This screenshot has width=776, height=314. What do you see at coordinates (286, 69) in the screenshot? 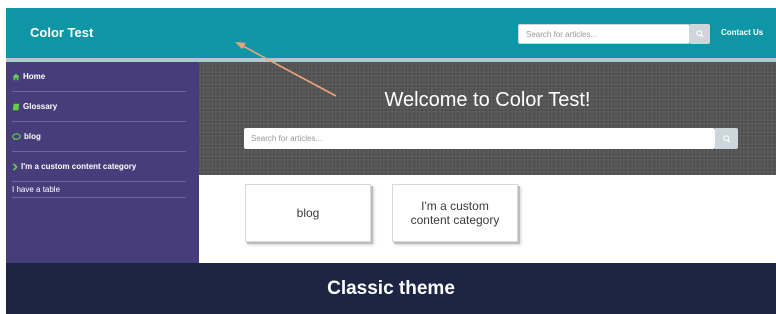
I see `annotation-arrow-icon` at bounding box center [286, 69].